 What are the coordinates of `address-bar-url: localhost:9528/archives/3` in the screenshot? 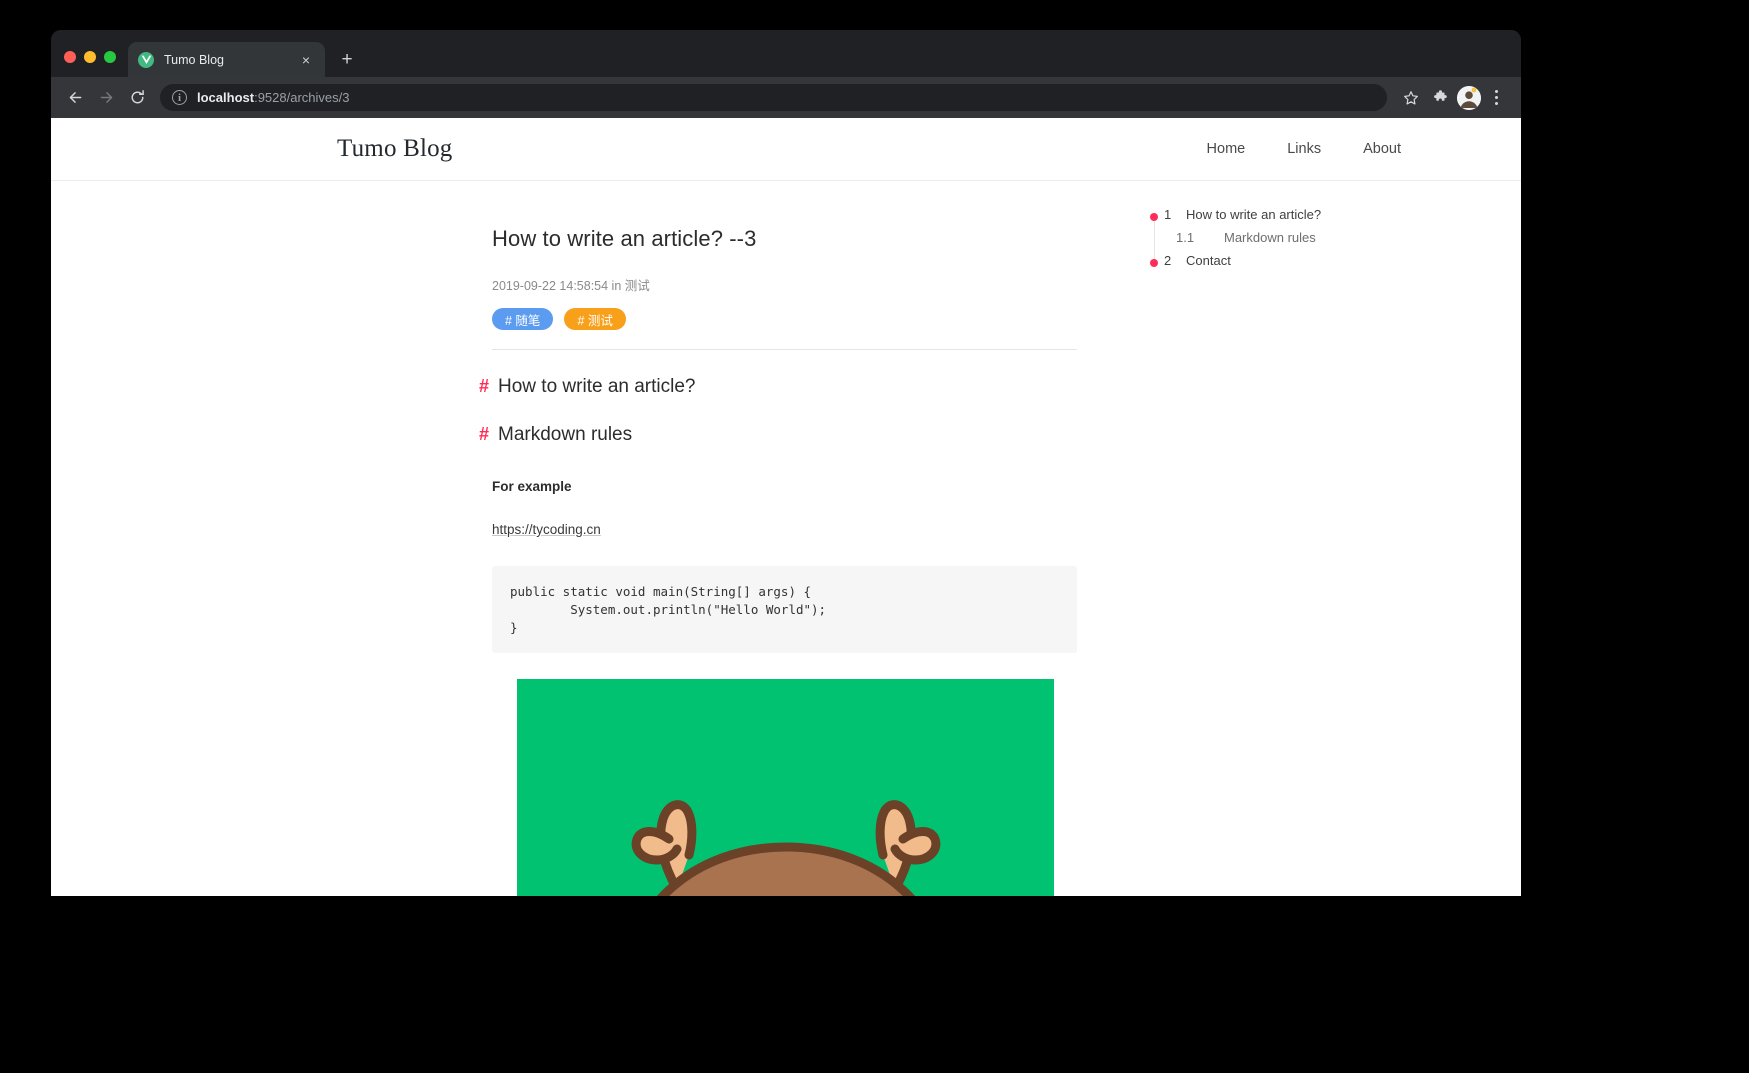 It's located at (273, 97).